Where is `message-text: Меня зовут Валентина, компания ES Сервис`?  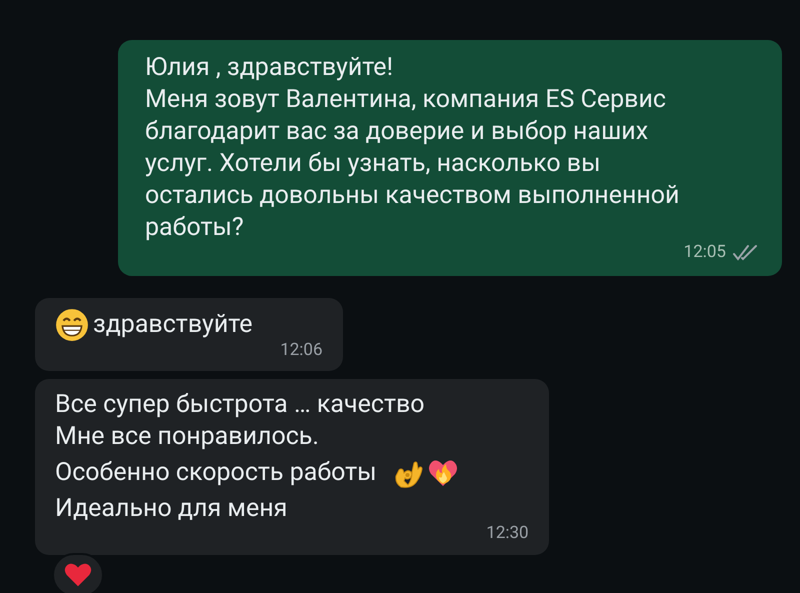
message-text: Меня зовут Валентина, компания ES Сервис is located at coordinates (405, 100).